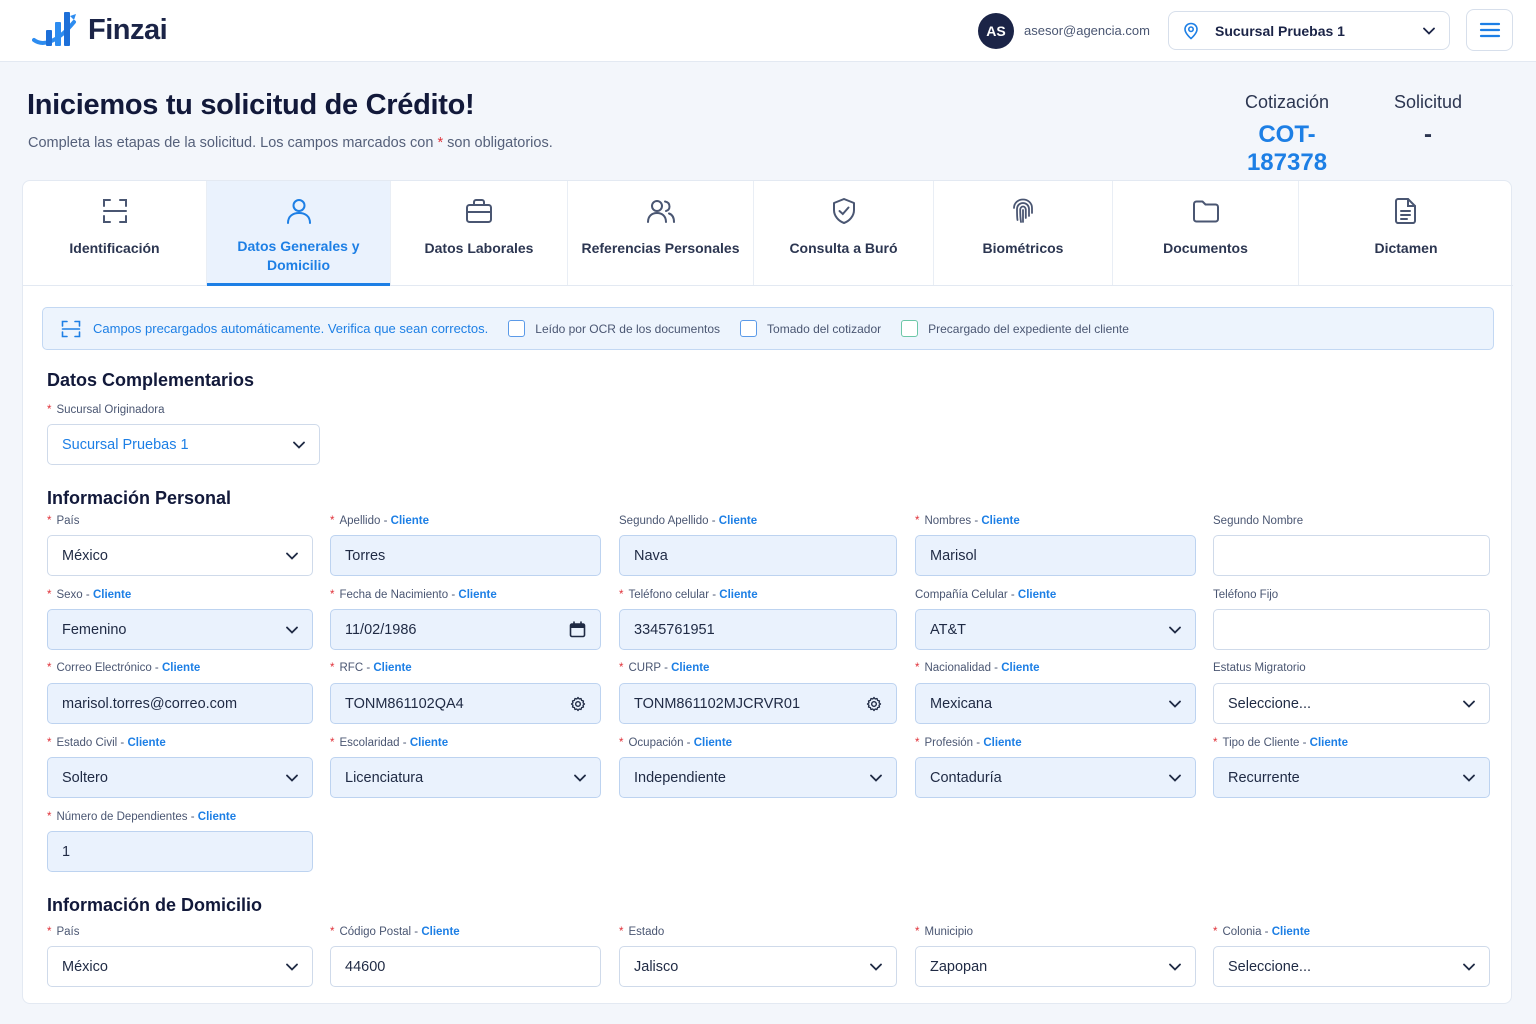 This screenshot has width=1536, height=1024. Describe the element at coordinates (1055, 629) in the screenshot. I see `compania-celular-select: AT&T` at that location.